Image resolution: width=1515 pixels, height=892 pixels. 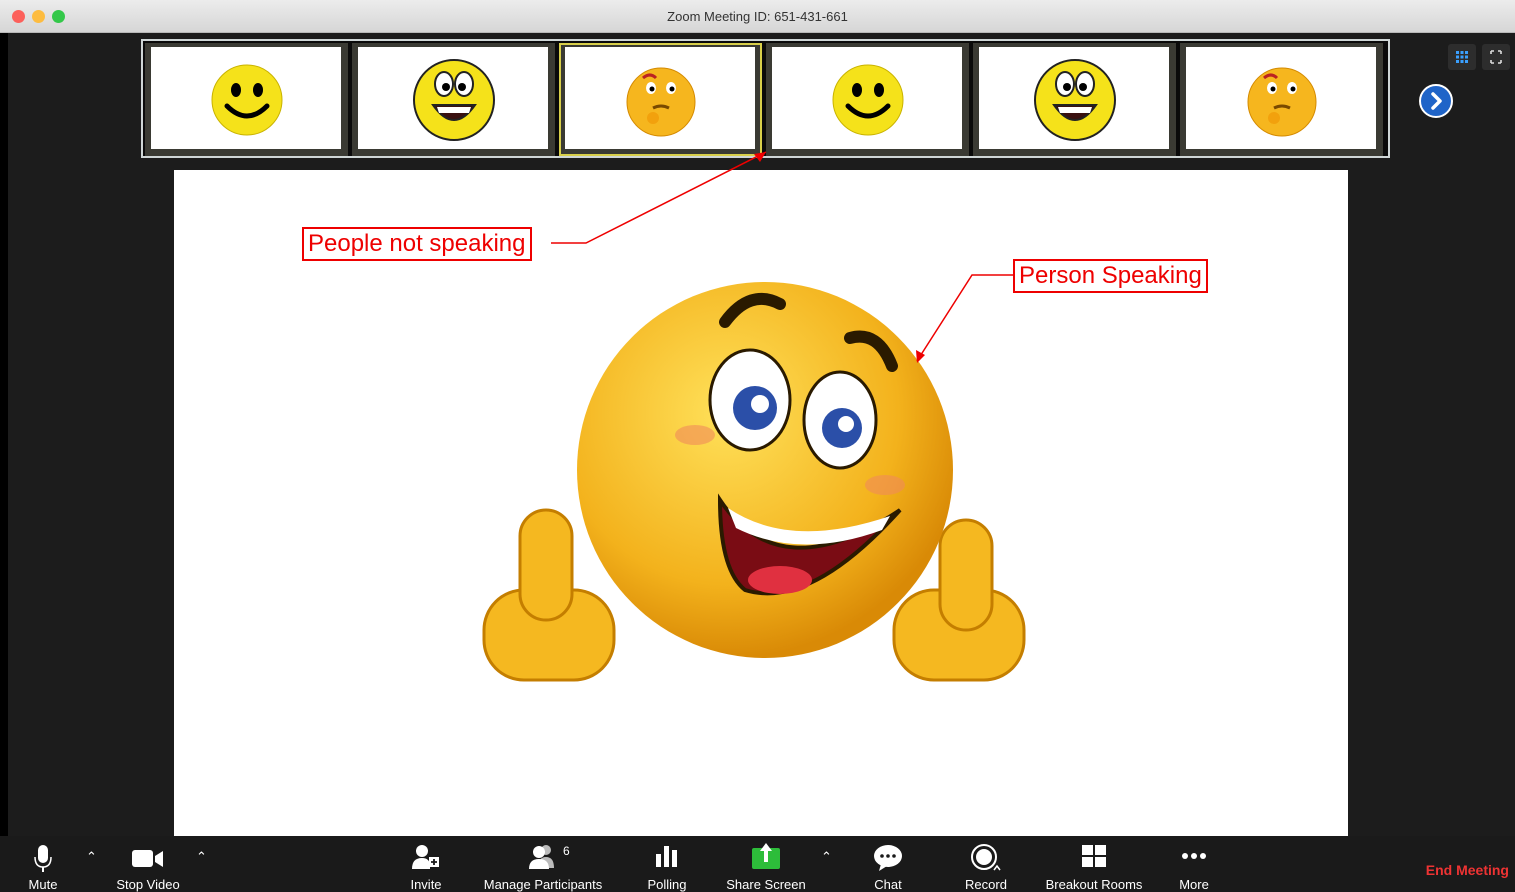 I want to click on manage-participants-button: 6 Manage Participants, so click(x=543, y=864).